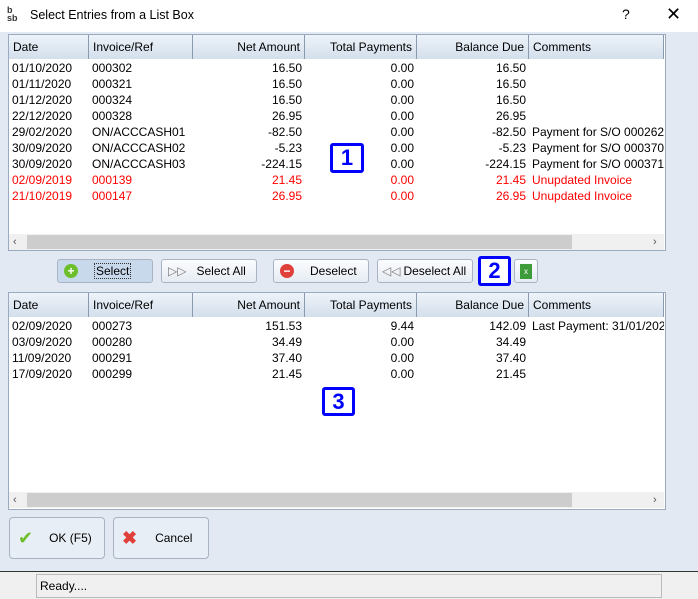 The width and height of the screenshot is (698, 599). What do you see at coordinates (338, 401) in the screenshot?
I see `annotation-badge-3: 3` at bounding box center [338, 401].